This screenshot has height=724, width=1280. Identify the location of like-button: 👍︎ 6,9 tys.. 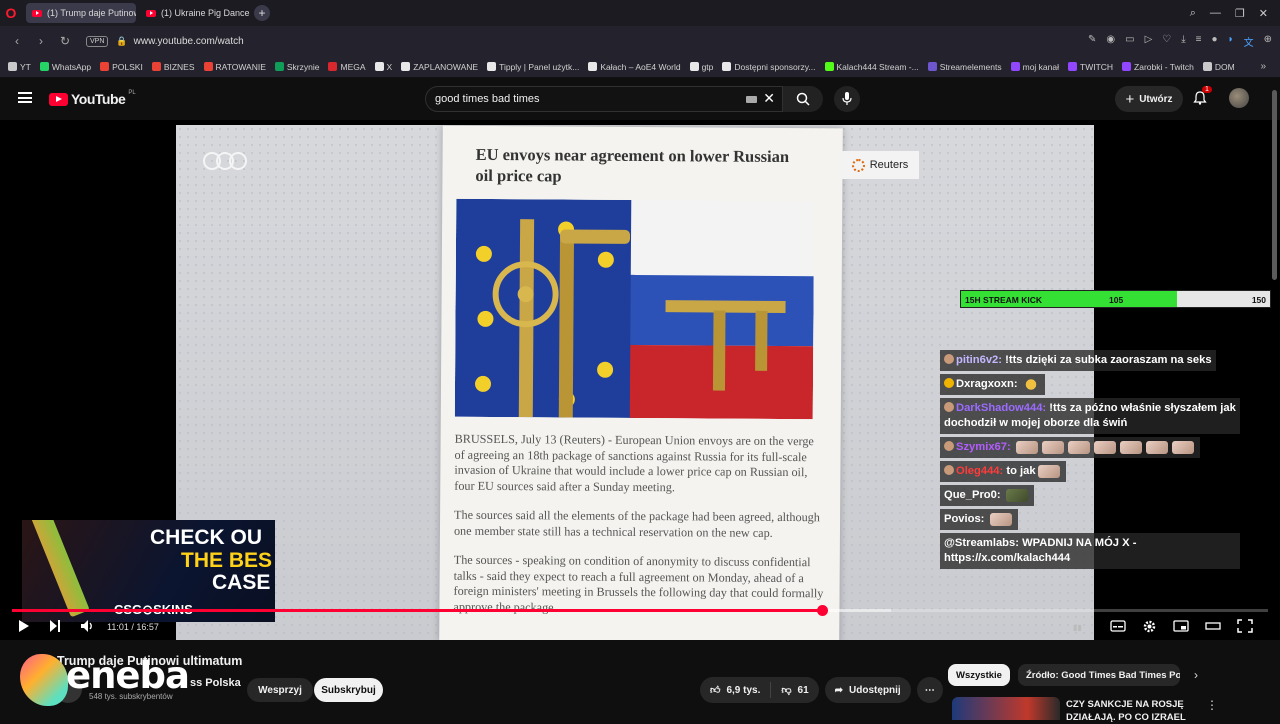
(735, 690).